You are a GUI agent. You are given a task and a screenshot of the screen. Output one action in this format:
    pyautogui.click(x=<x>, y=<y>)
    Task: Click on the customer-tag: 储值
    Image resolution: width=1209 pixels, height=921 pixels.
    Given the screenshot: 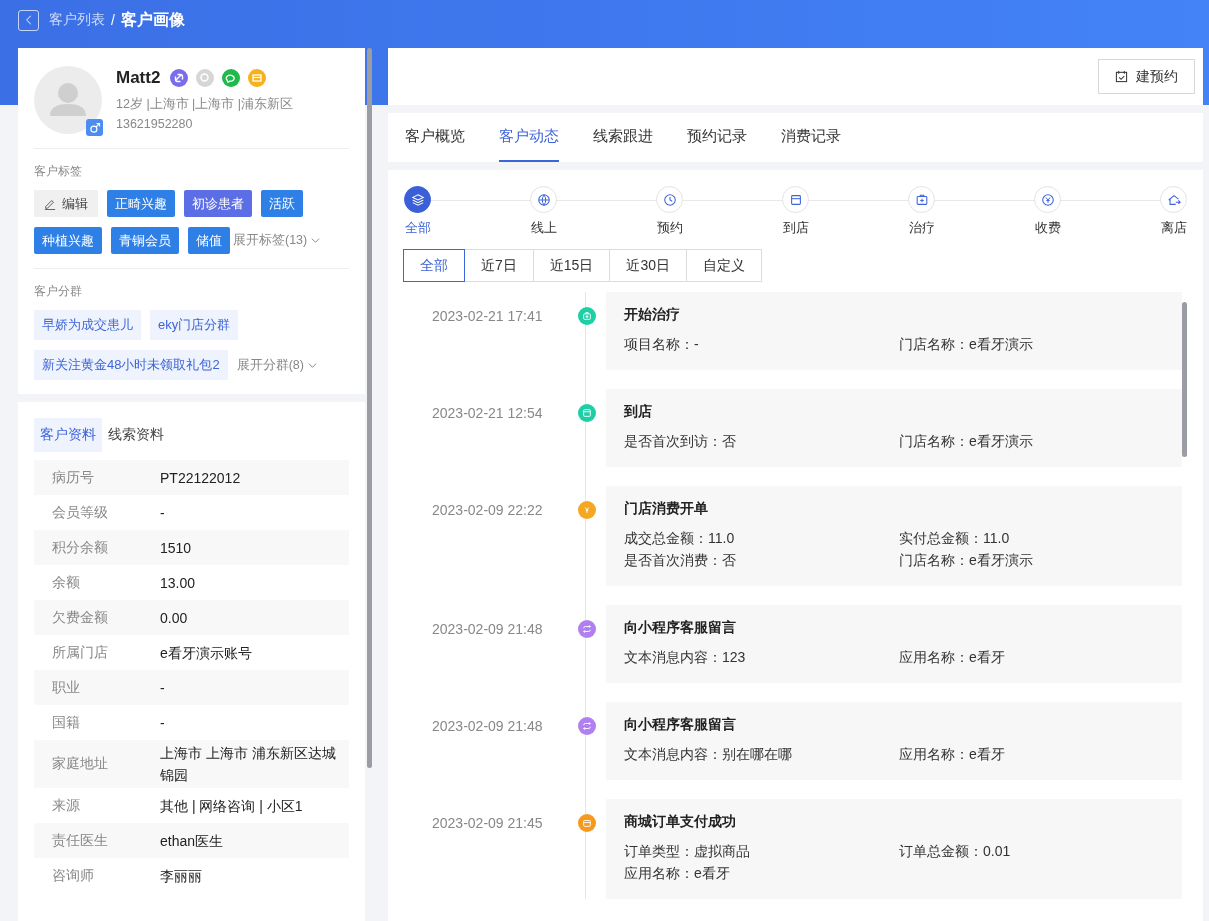 What is the action you would take?
    pyautogui.click(x=209, y=240)
    